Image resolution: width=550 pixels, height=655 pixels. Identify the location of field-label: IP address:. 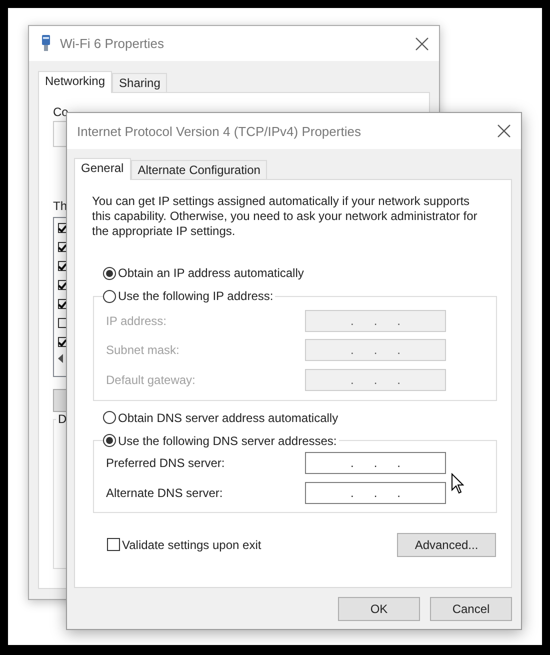
(137, 321).